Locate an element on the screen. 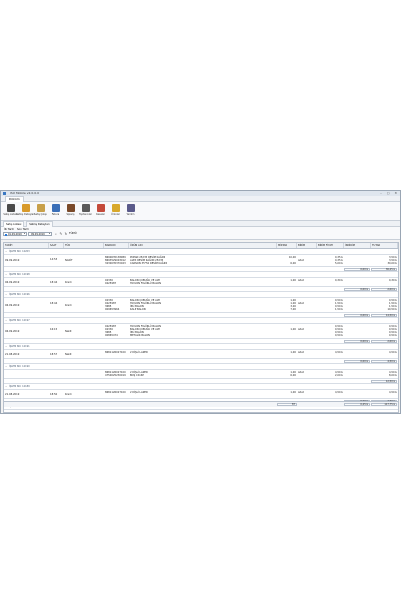 Image resolution: width=401 pixels, height=601 pixels. item-name: METALİK BALON is located at coordinates (140, 335).